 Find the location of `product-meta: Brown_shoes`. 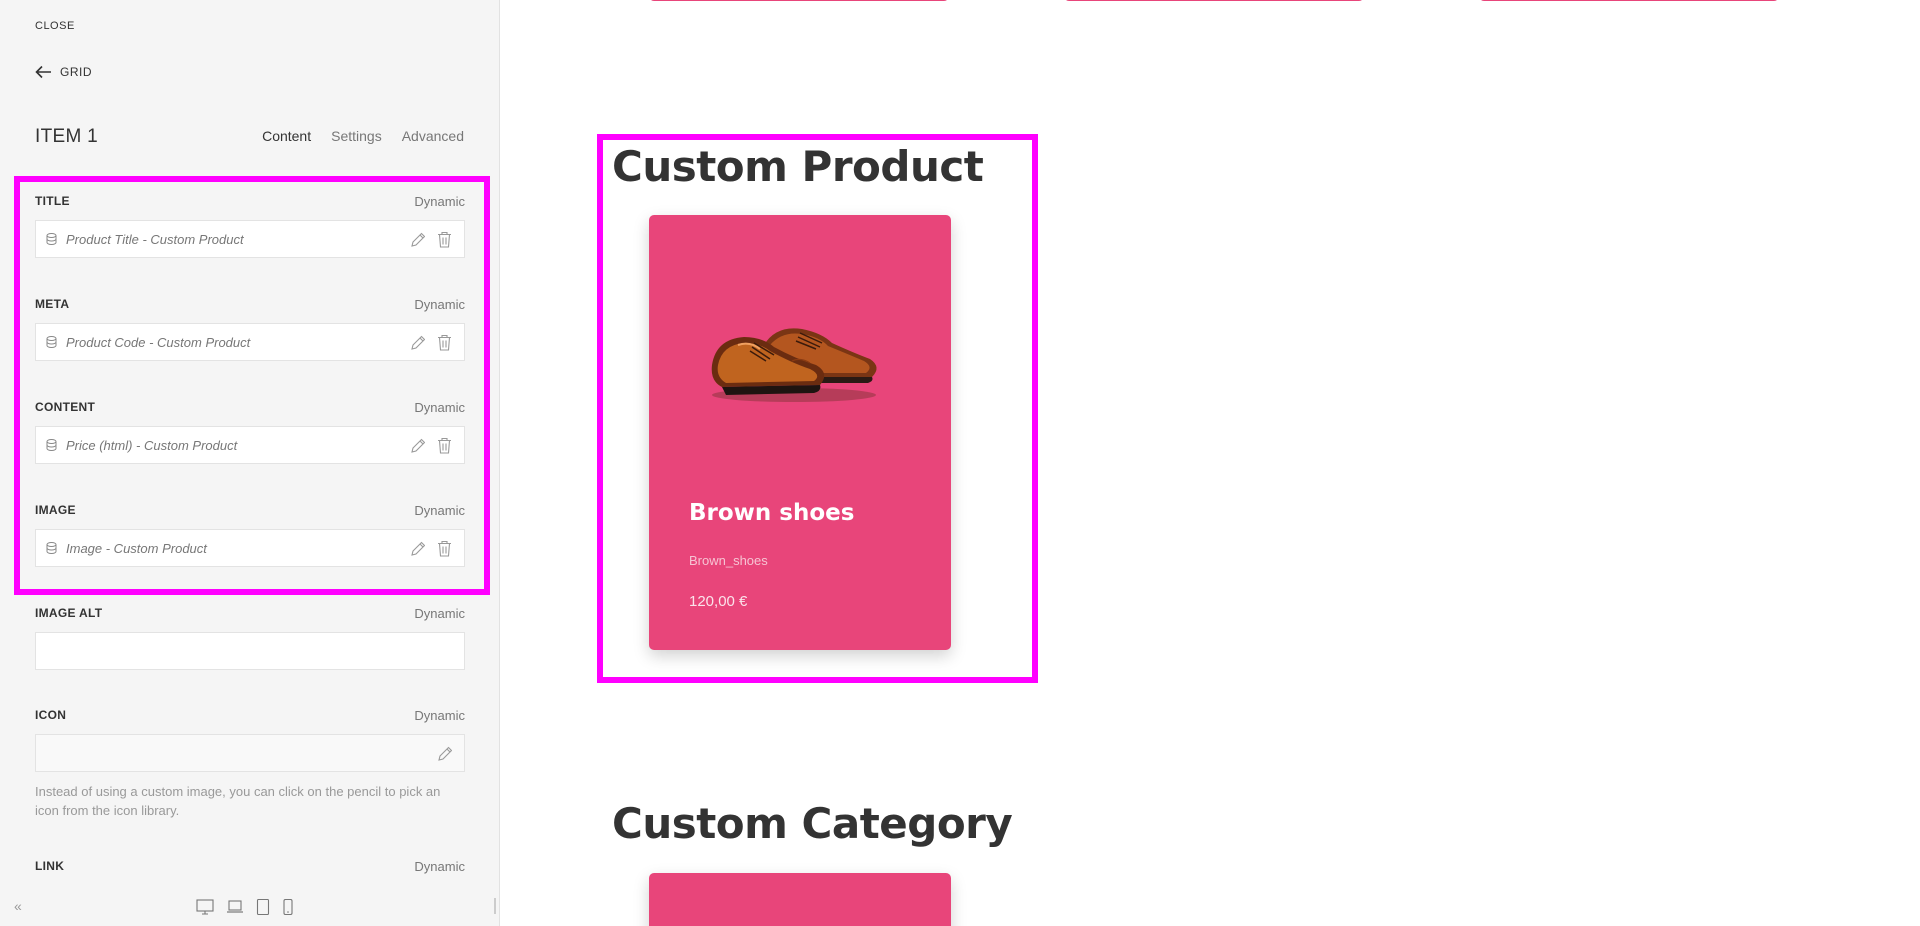

product-meta: Brown_shoes is located at coordinates (728, 560).